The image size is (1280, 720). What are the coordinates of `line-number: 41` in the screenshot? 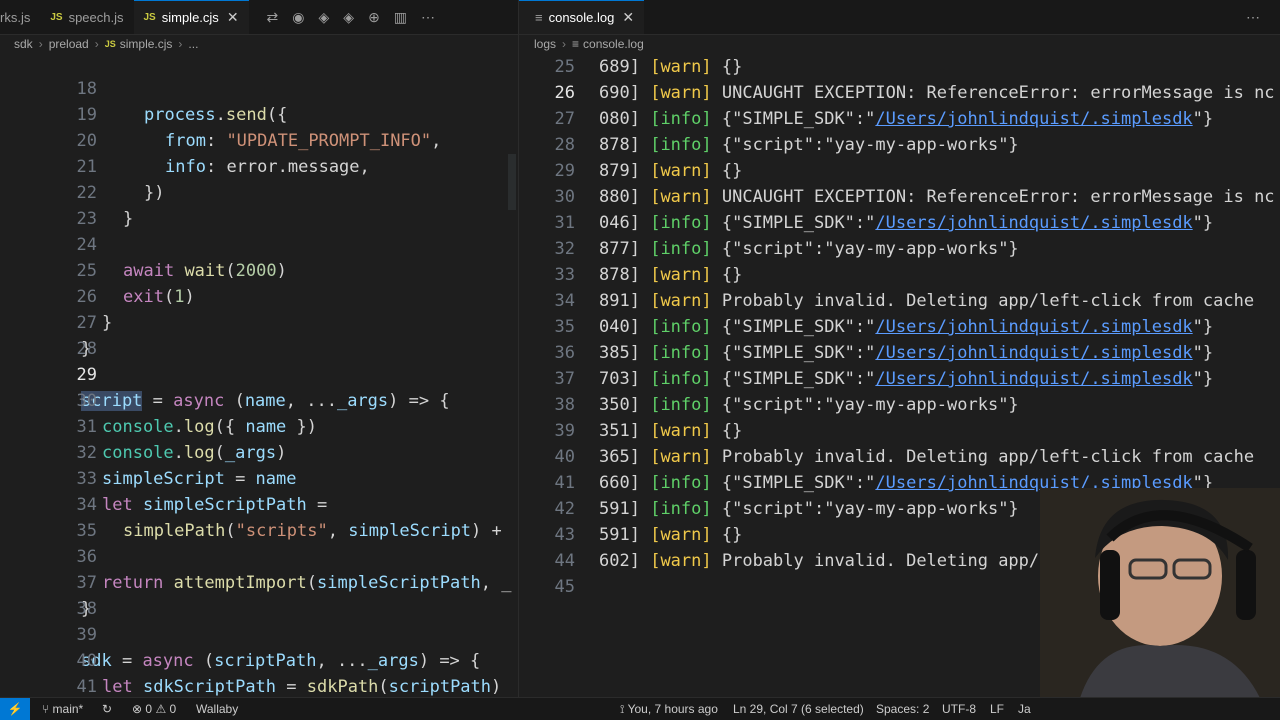 It's located at (86, 687).